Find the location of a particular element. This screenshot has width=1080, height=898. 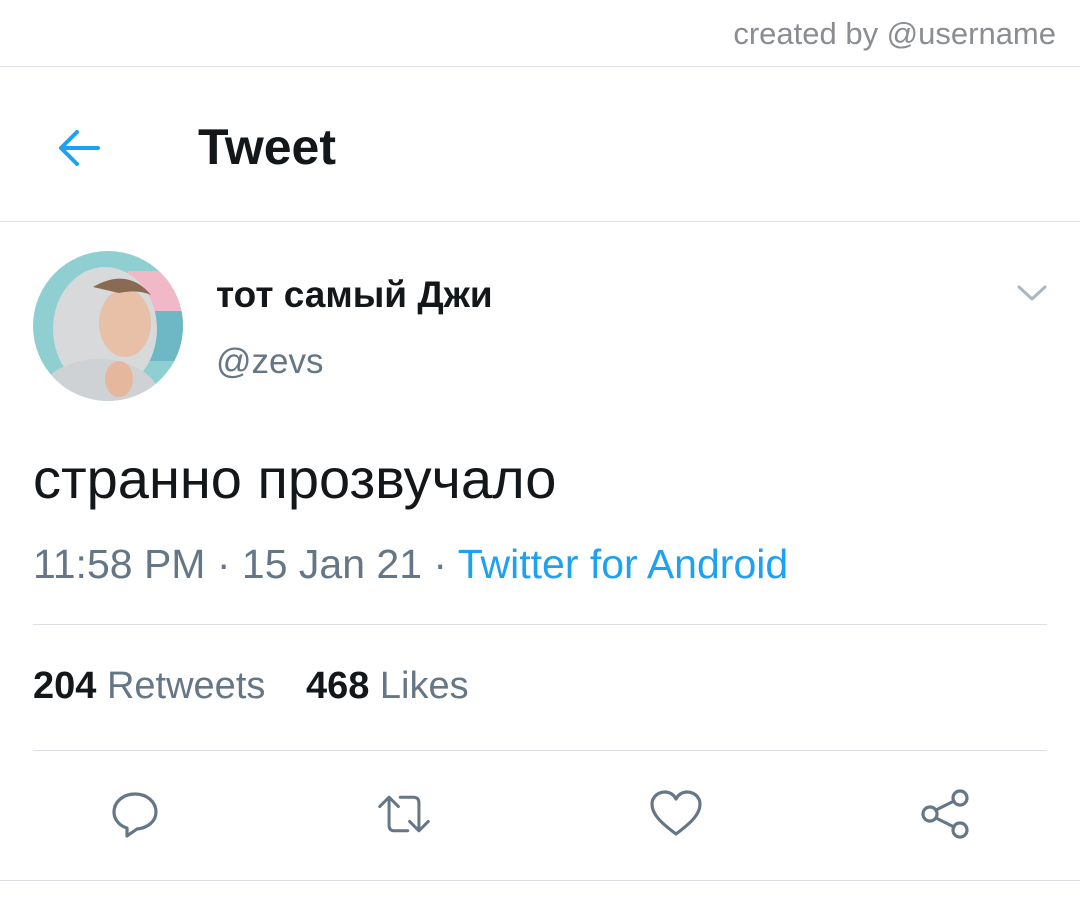

like-icon is located at coordinates (676, 813).